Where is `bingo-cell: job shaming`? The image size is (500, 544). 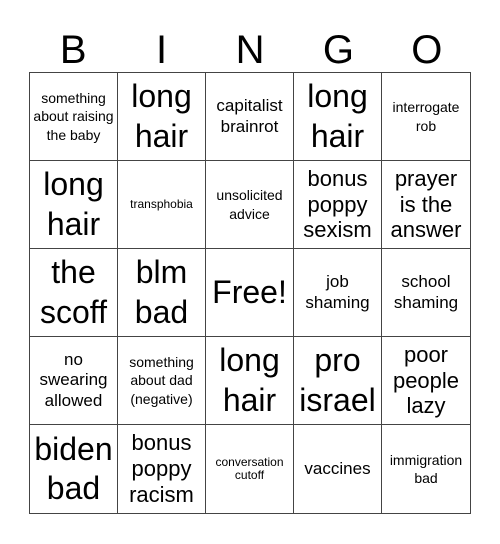
bingo-cell: job shaming is located at coordinates (338, 293).